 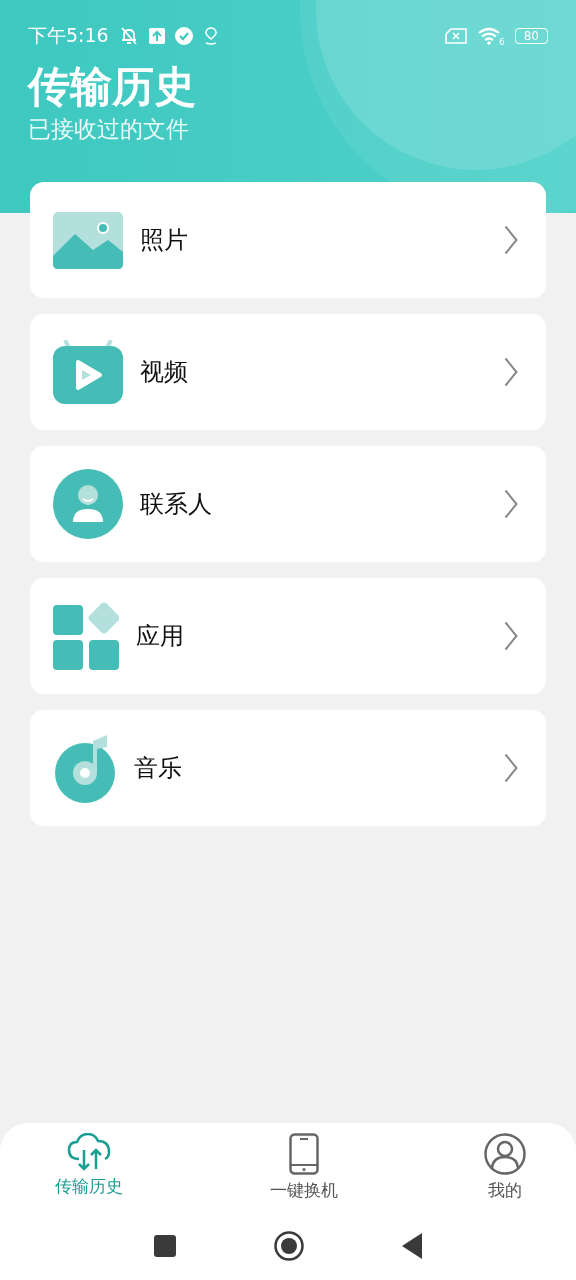 What do you see at coordinates (456, 36) in the screenshot?
I see `no-sim-icon` at bounding box center [456, 36].